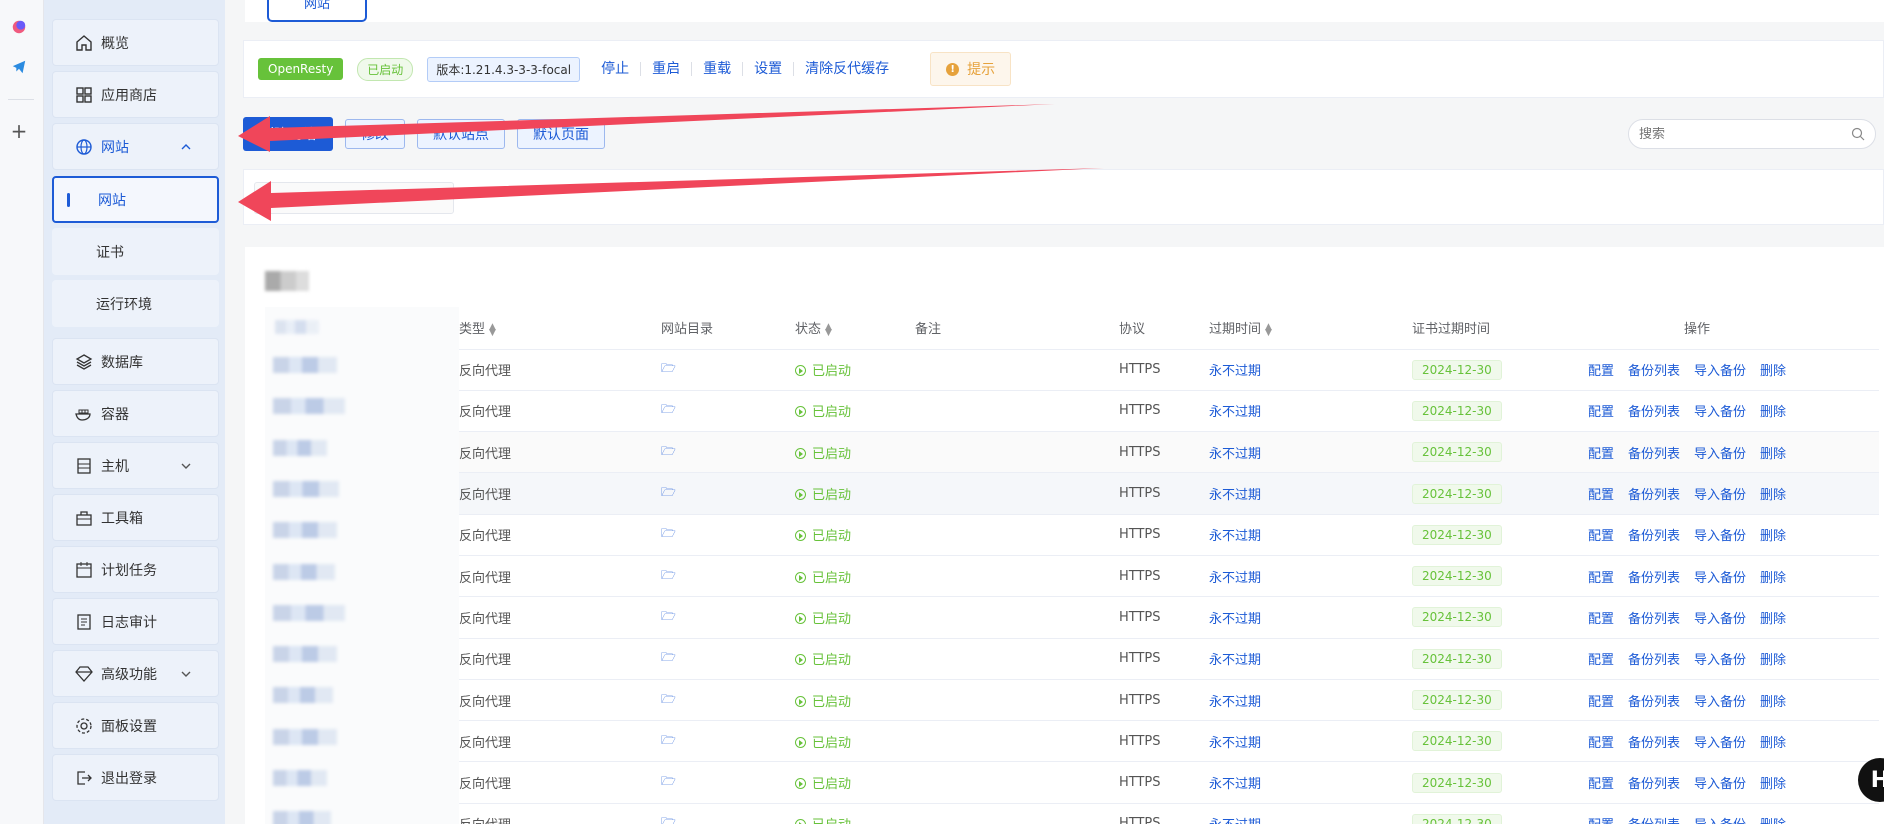 The width and height of the screenshot is (1884, 824). What do you see at coordinates (135, 621) in the screenshot?
I see `sidebar-item-log-audit: 日志审计` at bounding box center [135, 621].